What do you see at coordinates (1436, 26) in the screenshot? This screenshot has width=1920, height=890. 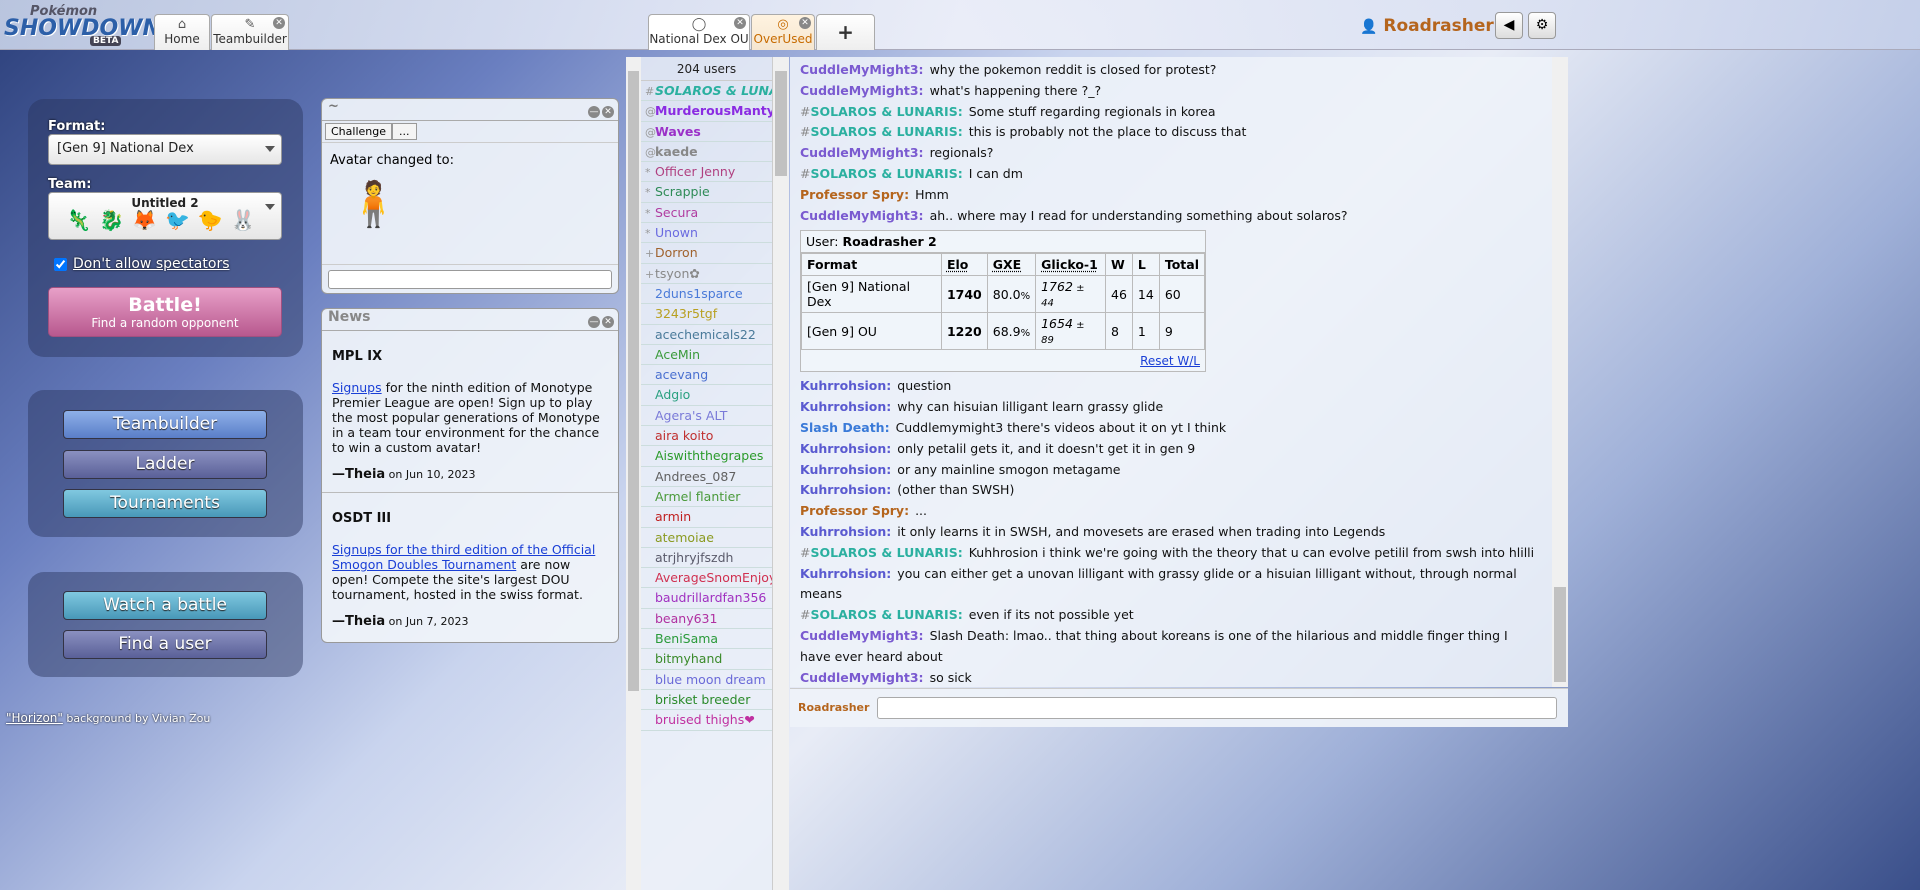 I see `username-button: 👤 Roadrasher 2` at bounding box center [1436, 26].